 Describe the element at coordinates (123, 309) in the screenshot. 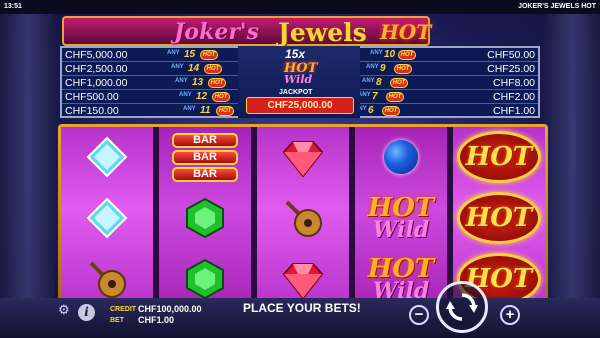

I see `credit-label: CREDIT` at that location.